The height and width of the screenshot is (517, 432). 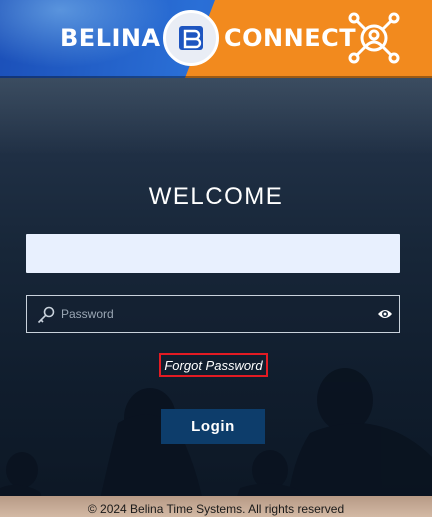 What do you see at coordinates (216, 314) in the screenshot?
I see `password-input` at bounding box center [216, 314].